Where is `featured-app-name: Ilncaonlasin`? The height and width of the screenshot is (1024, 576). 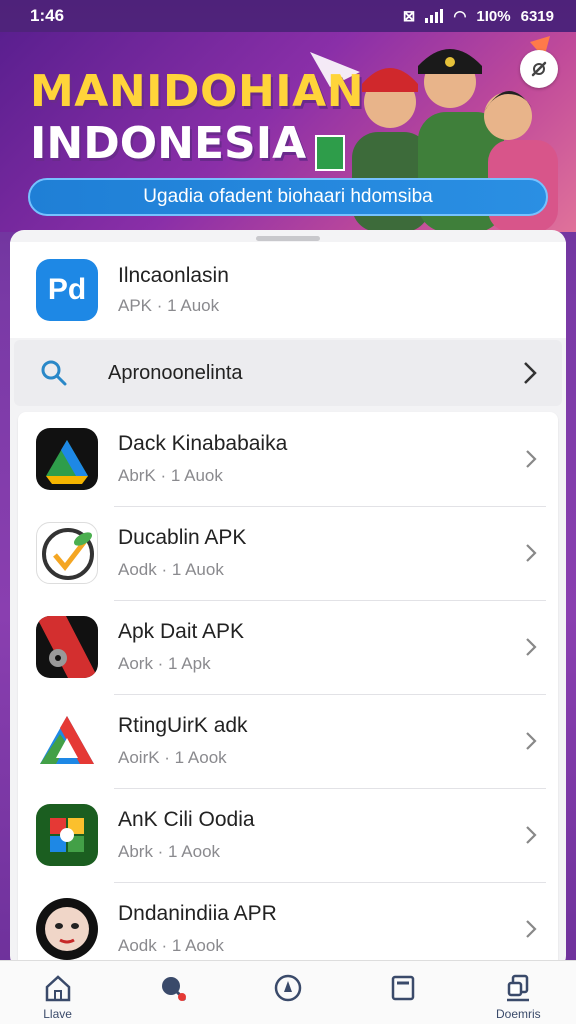 featured-app-name: Ilncaonlasin is located at coordinates (173, 275).